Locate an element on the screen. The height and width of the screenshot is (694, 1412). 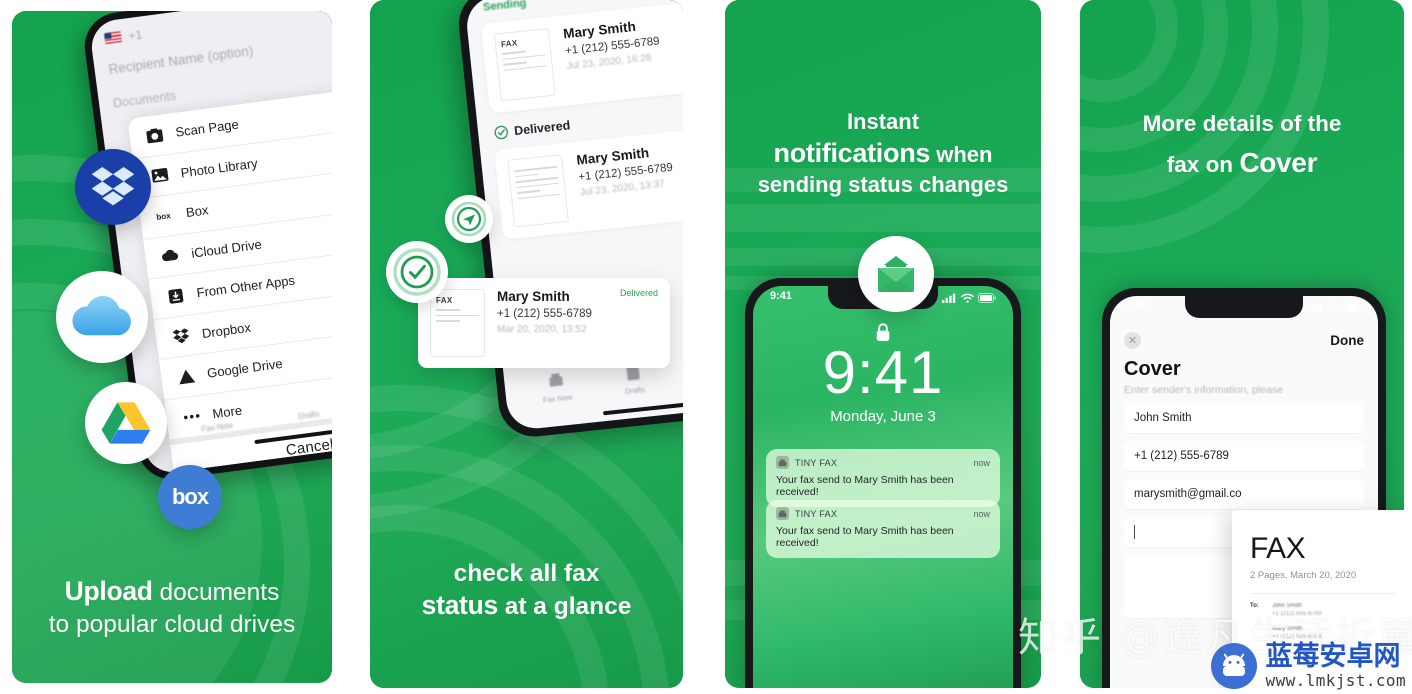
camera-icon is located at coordinates (154, 135).